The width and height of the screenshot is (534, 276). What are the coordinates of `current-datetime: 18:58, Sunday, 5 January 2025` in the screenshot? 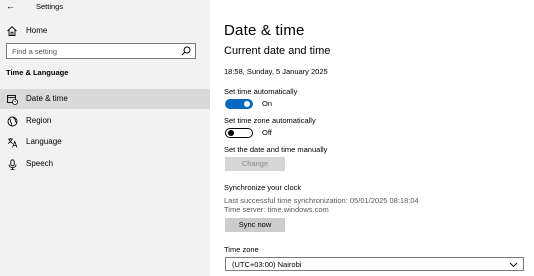 It's located at (276, 71).